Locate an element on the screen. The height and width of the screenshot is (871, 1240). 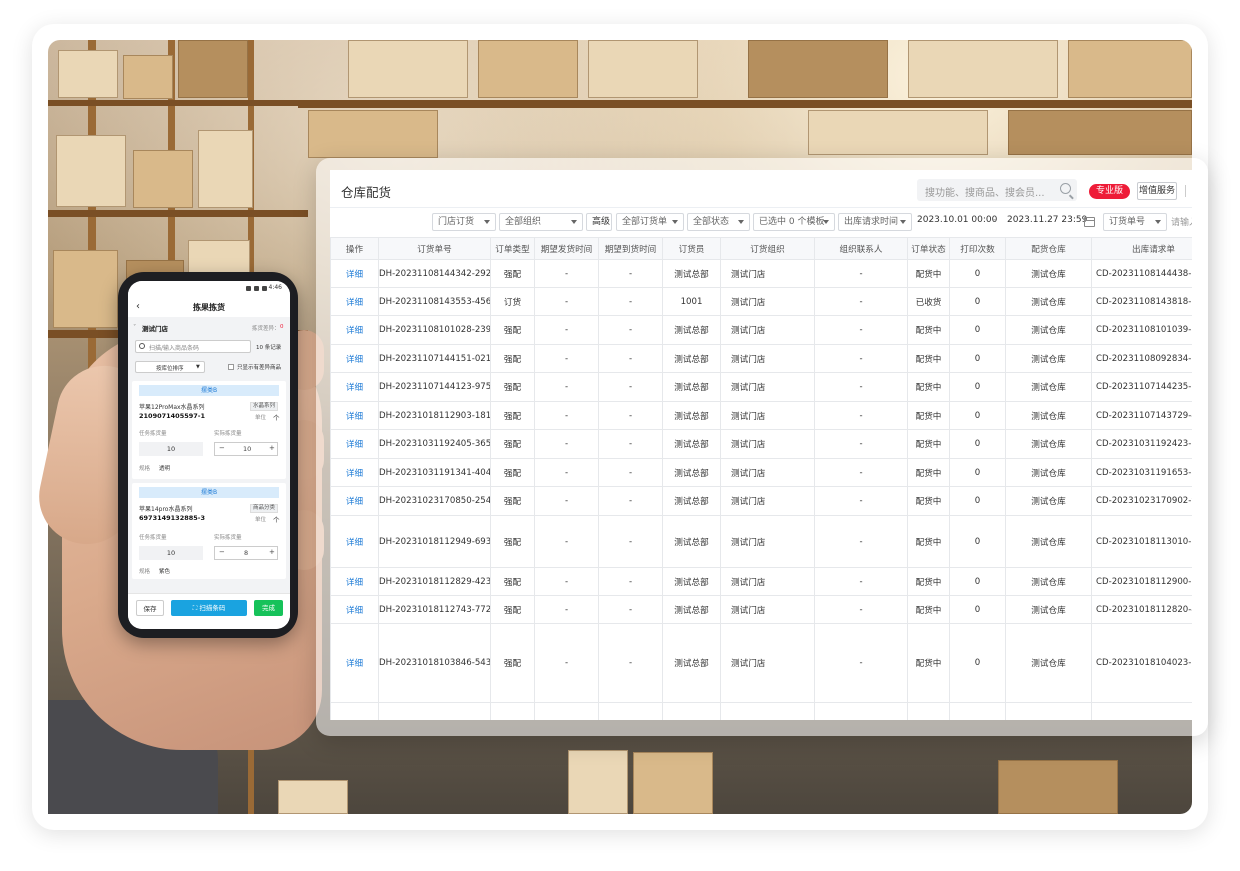
cell-no: DH-20231107144151-021 is located at coordinates (434, 358).